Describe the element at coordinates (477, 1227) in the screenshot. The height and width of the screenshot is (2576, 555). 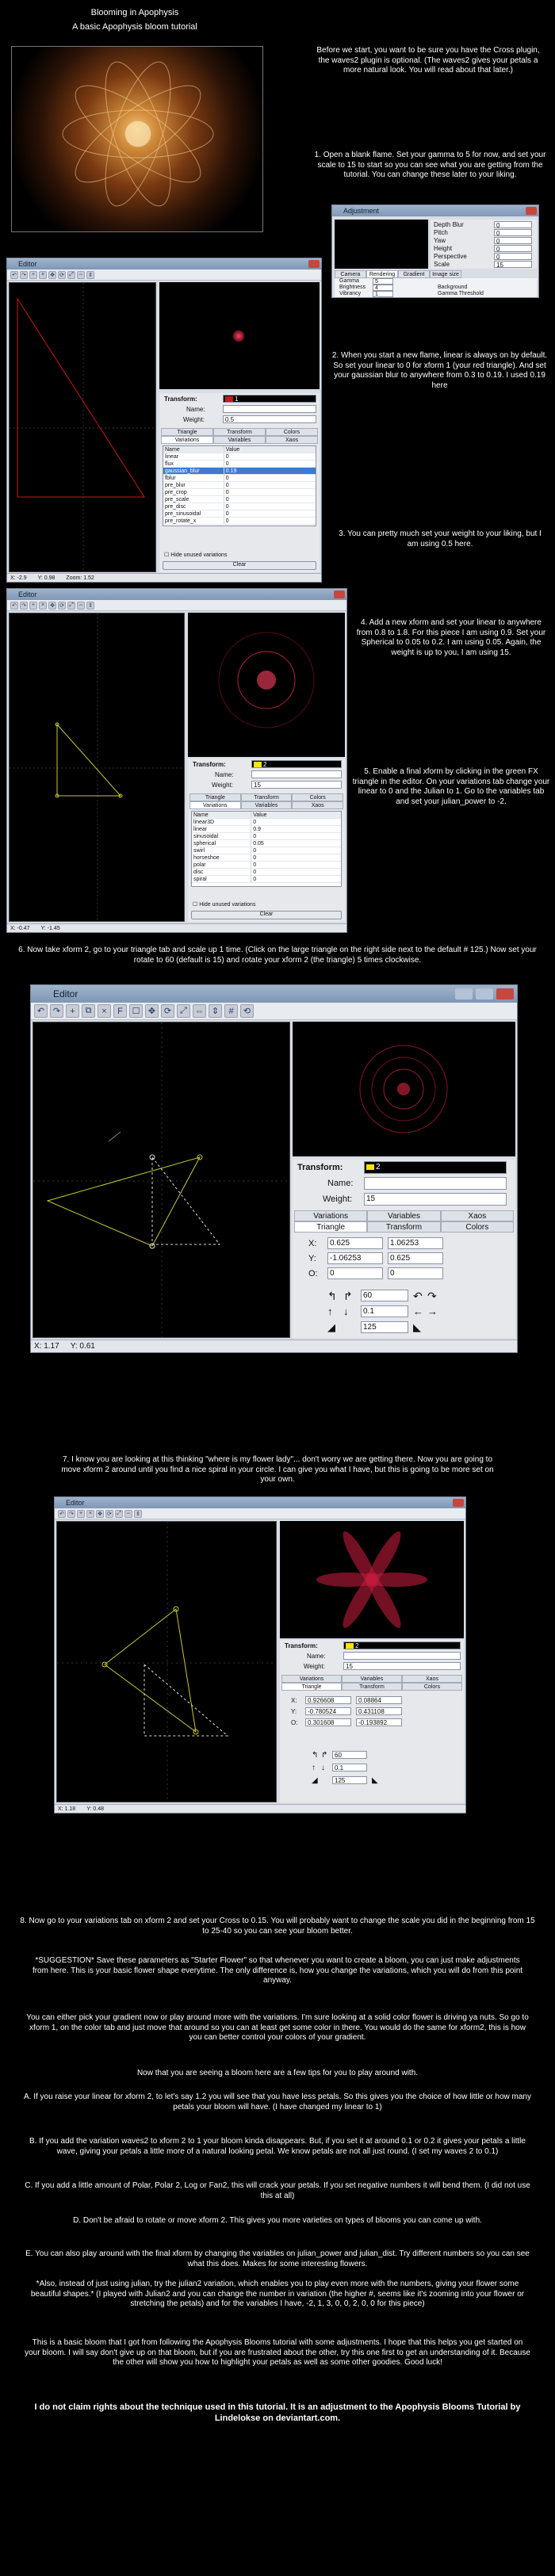
I see `tab-colors: Colors` at that location.